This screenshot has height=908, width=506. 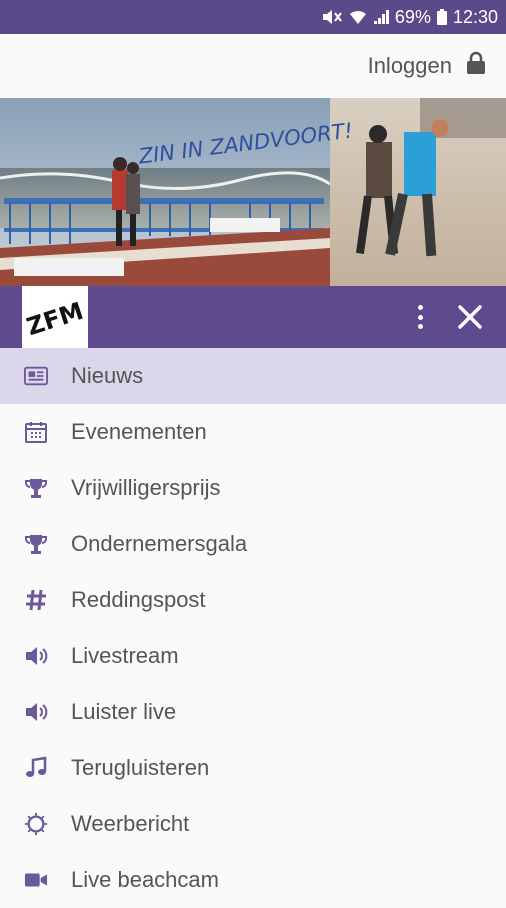 I want to click on menu-item-label: Reddingspost, so click(x=138, y=599).